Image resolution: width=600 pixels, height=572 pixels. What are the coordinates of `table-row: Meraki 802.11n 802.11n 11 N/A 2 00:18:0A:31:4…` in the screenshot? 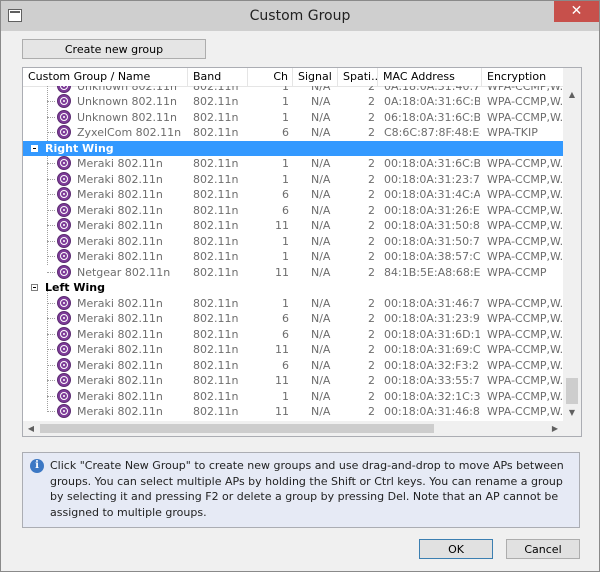 It's located at (293, 412).